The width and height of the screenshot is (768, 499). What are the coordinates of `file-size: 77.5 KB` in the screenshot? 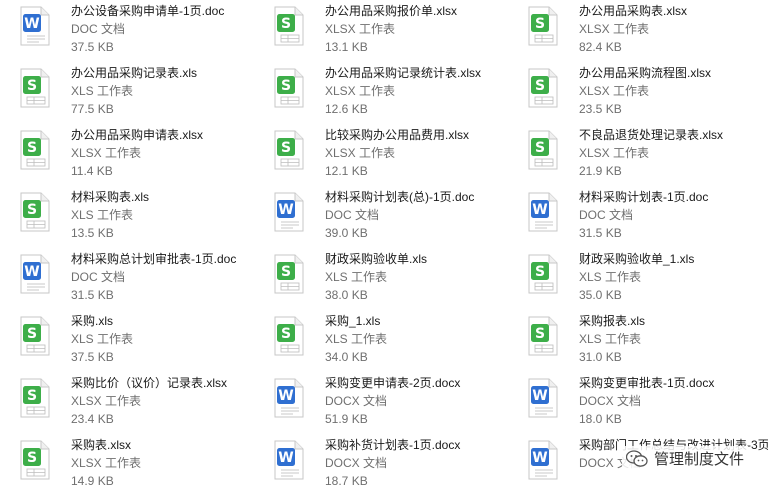 It's located at (92, 109).